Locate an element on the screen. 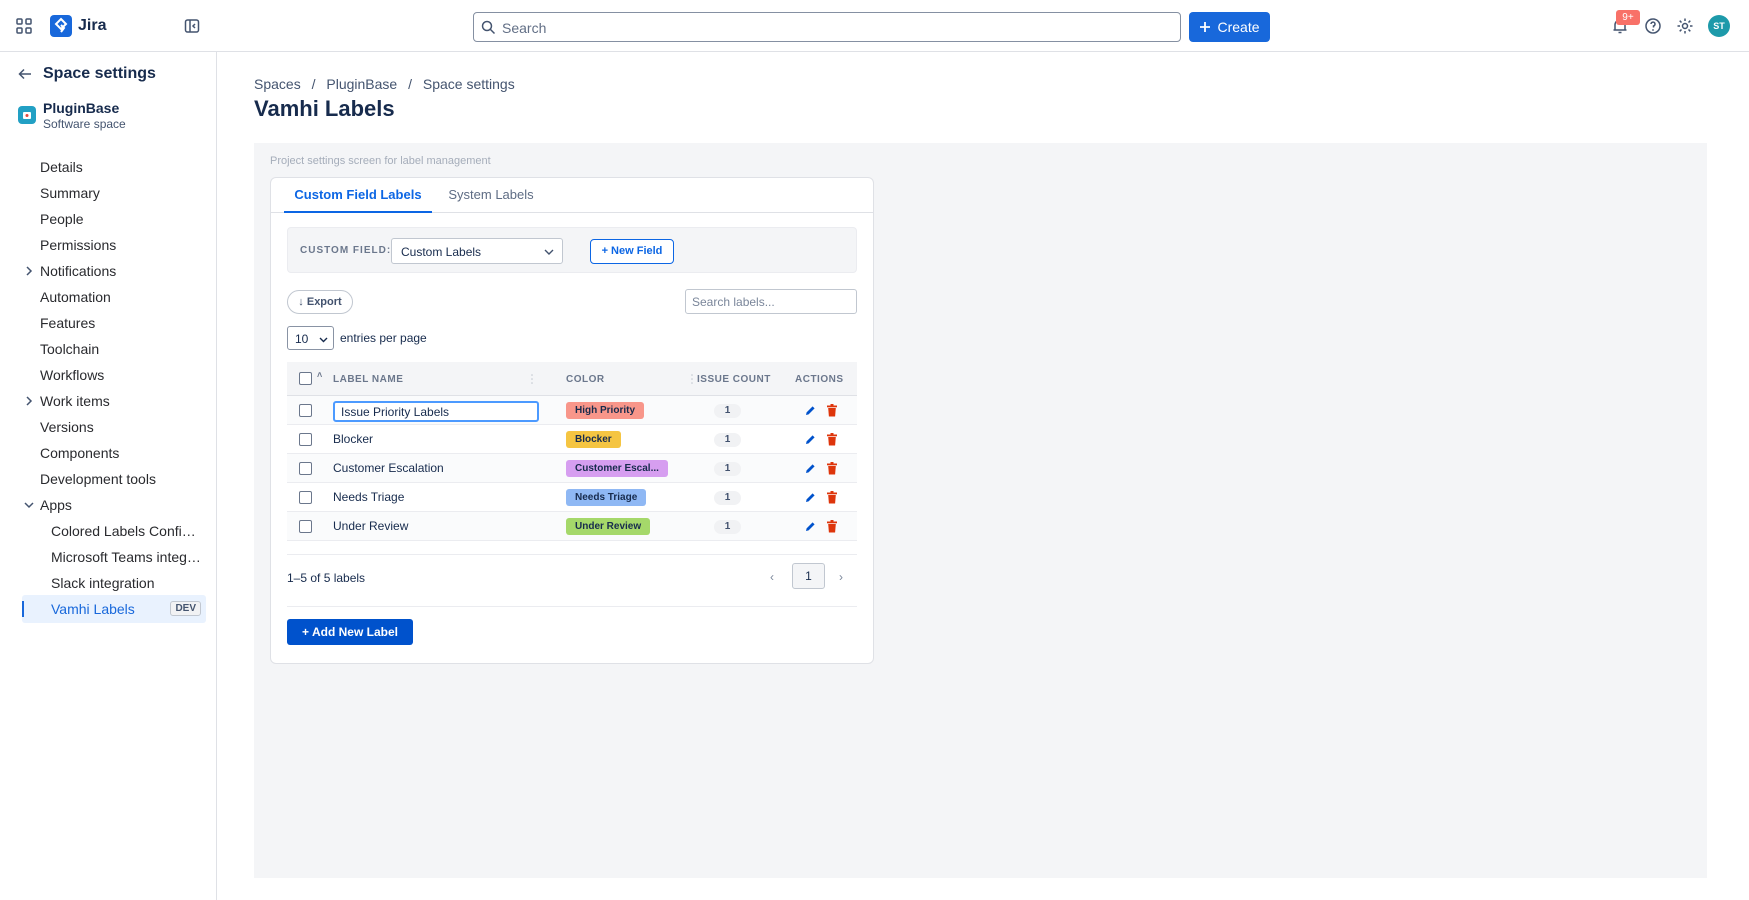 This screenshot has width=1749, height=900. pagination-page-button: 1 is located at coordinates (808, 576).